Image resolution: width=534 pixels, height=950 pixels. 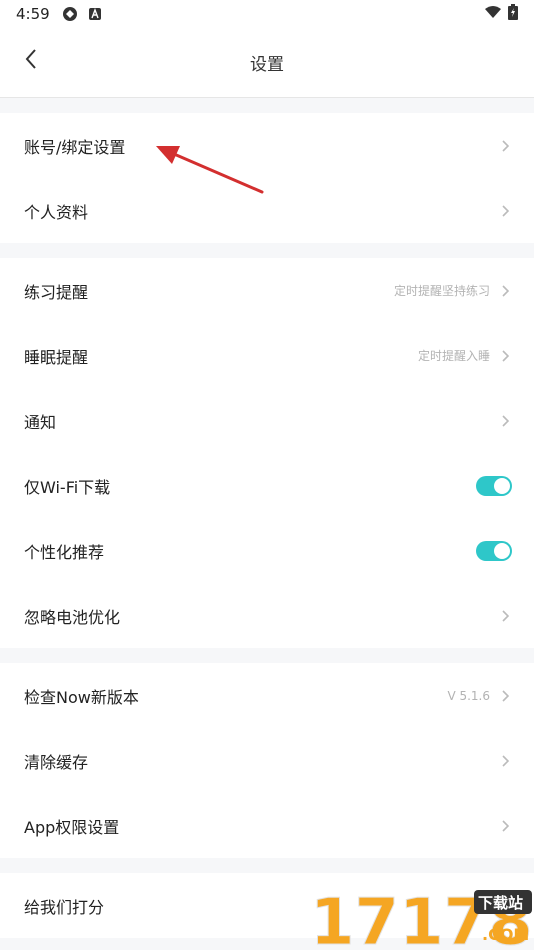 What do you see at coordinates (267, 615) in the screenshot?
I see `settings-row-ignore-battery-optimization: 忽略电池优化` at bounding box center [267, 615].